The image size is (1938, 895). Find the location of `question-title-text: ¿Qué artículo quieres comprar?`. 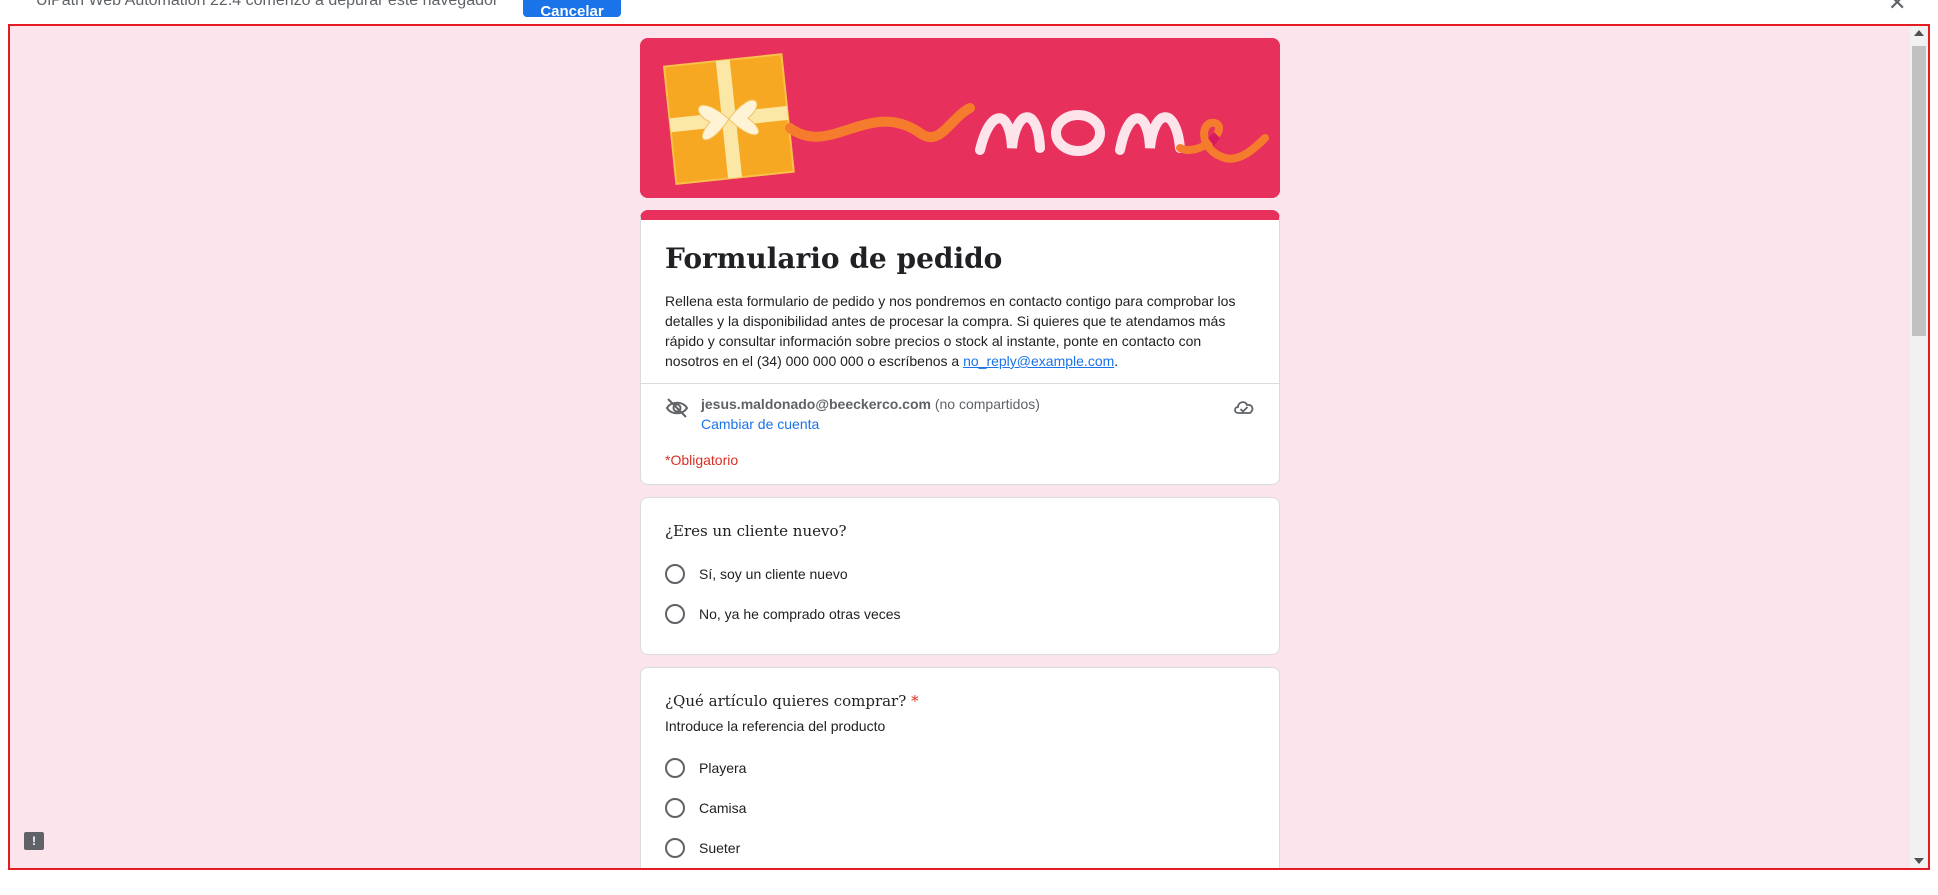

question-title-text: ¿Qué artículo quieres comprar? is located at coordinates (786, 701).